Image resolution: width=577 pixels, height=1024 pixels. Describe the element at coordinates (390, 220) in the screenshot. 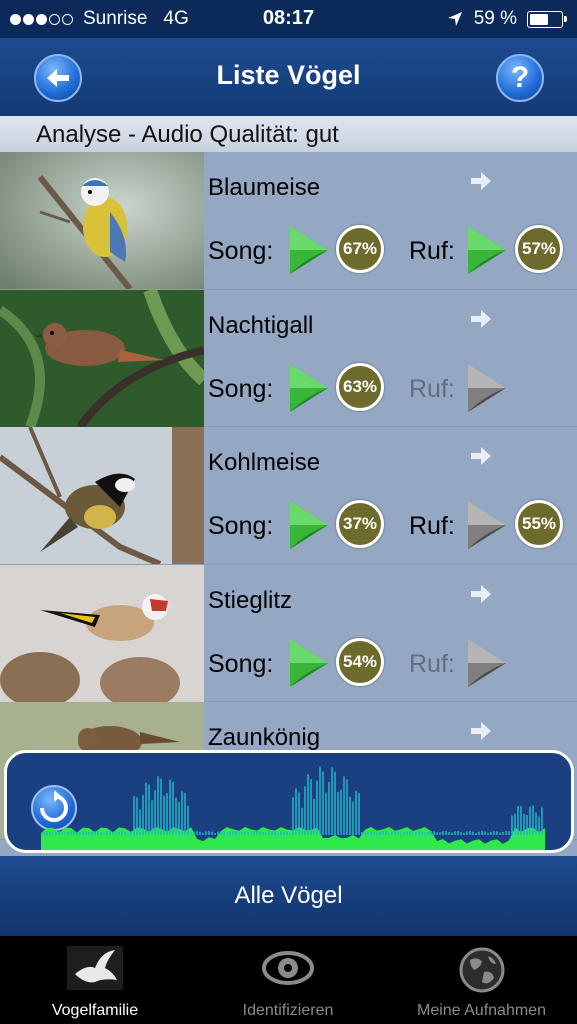

I see `bird-info: Blaumeise Song: 67% Ruf: 57%` at that location.